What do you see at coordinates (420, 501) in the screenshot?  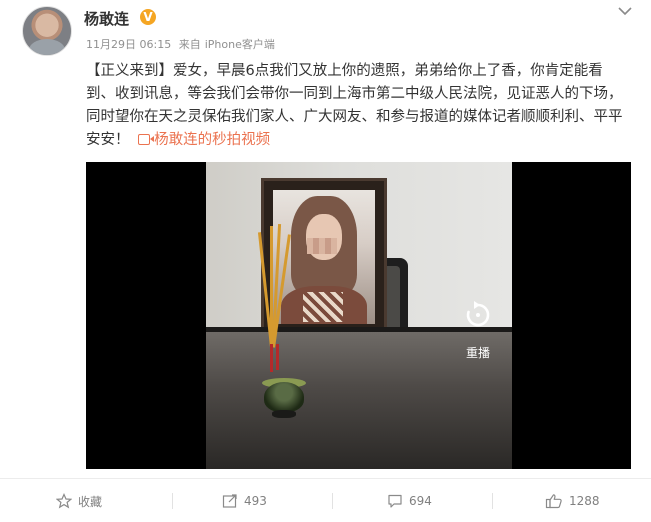 I see `comment-count: 694` at bounding box center [420, 501].